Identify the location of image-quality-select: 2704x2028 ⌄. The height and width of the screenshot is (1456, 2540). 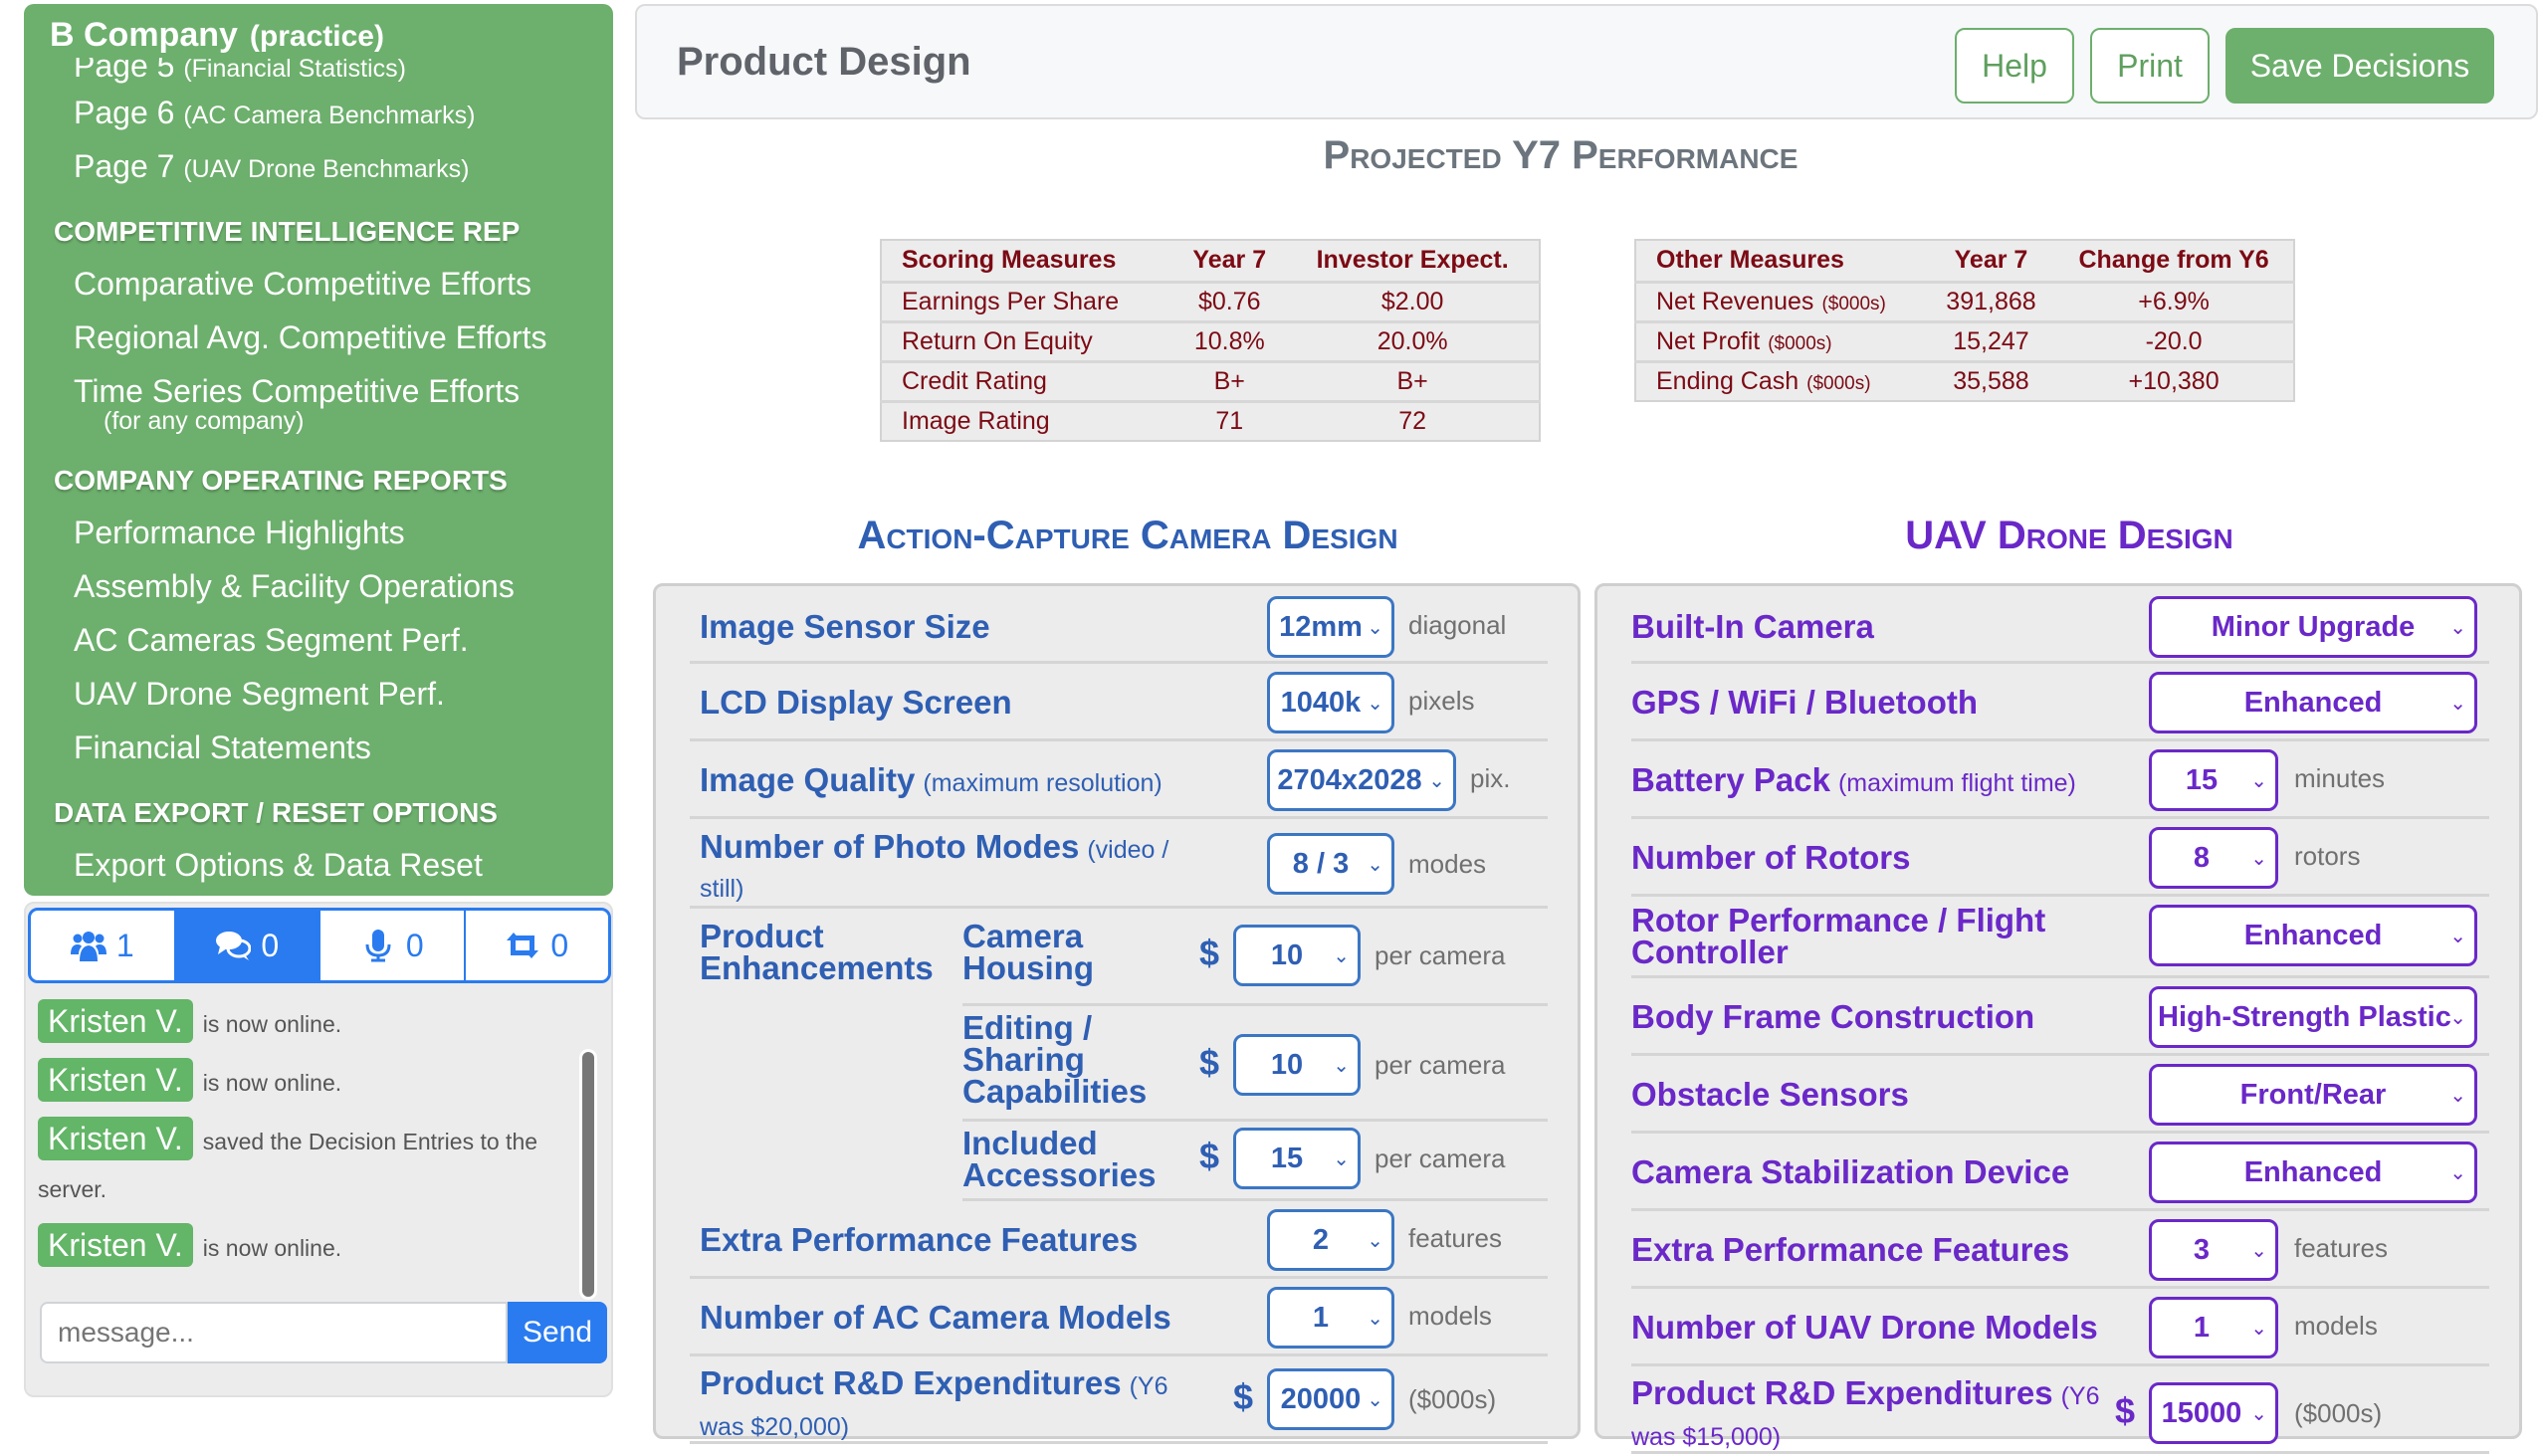
(1361, 780).